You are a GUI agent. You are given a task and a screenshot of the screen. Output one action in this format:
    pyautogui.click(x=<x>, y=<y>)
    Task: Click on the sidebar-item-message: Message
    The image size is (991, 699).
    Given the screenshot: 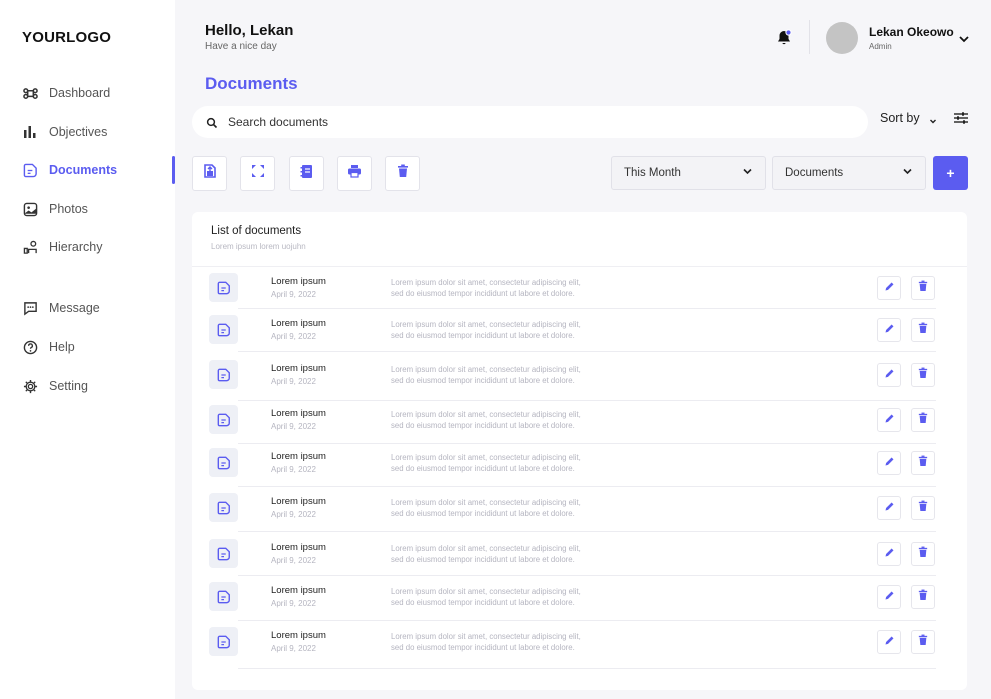 What is the action you would take?
    pyautogui.click(x=87, y=308)
    